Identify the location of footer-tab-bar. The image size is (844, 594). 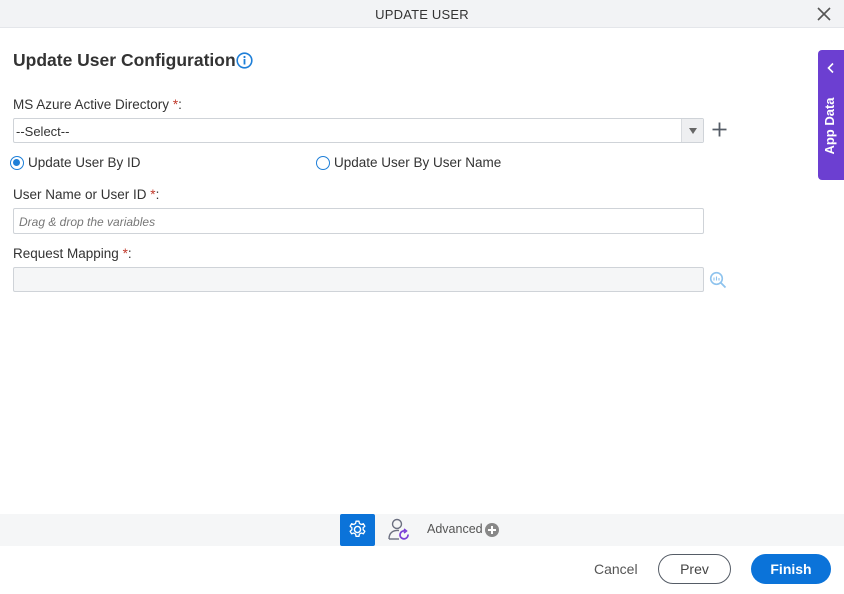
(422, 530).